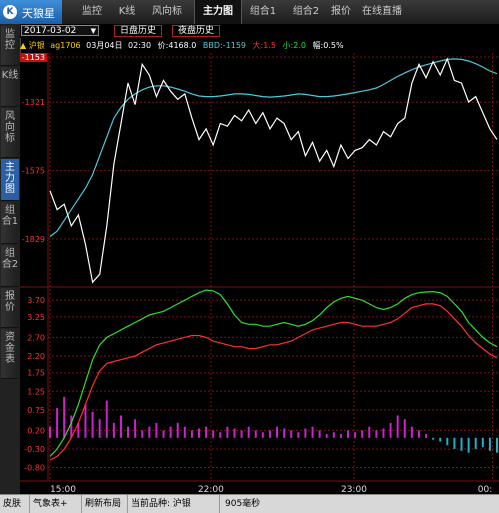 The height and width of the screenshot is (513, 499). Describe the element at coordinates (263, 12) in the screenshot. I see `tab-combo1: 组合1` at that location.